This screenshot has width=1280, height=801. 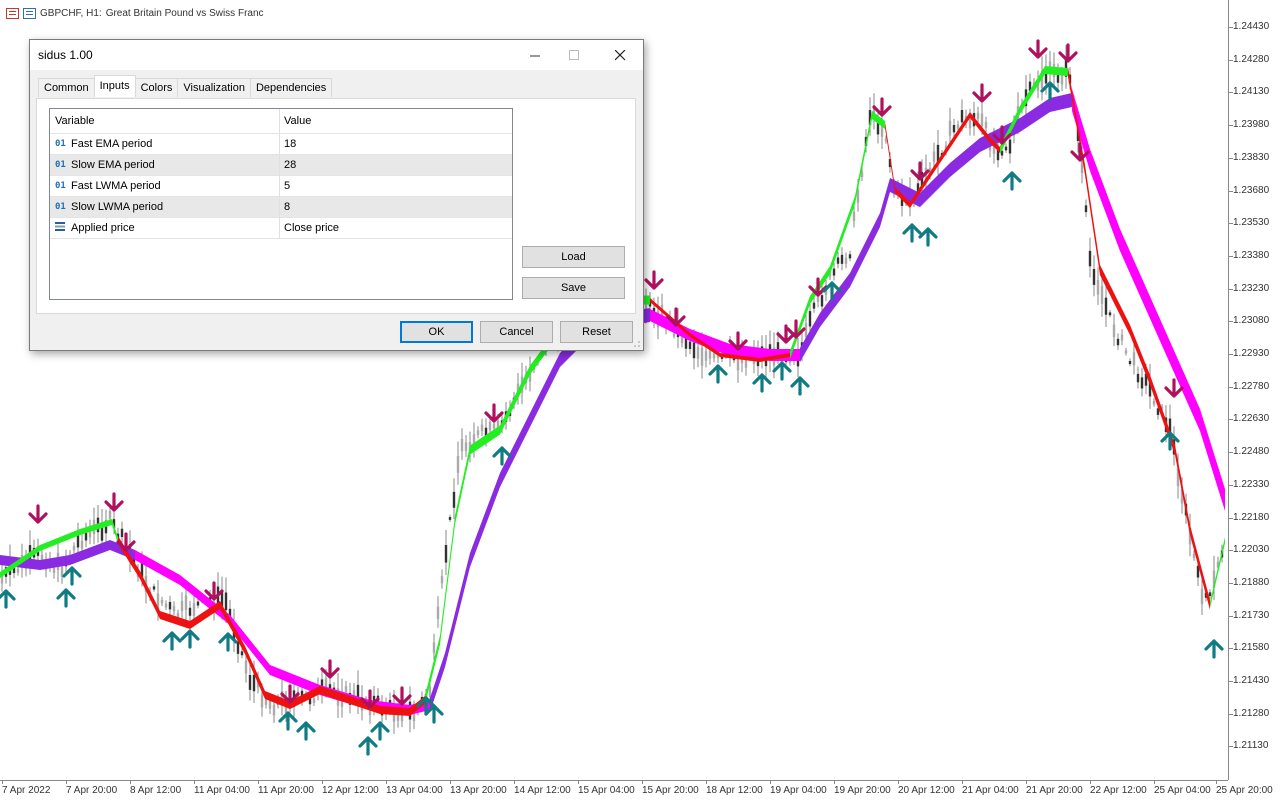 I want to click on resize-grip-icon, so click(x=637, y=344).